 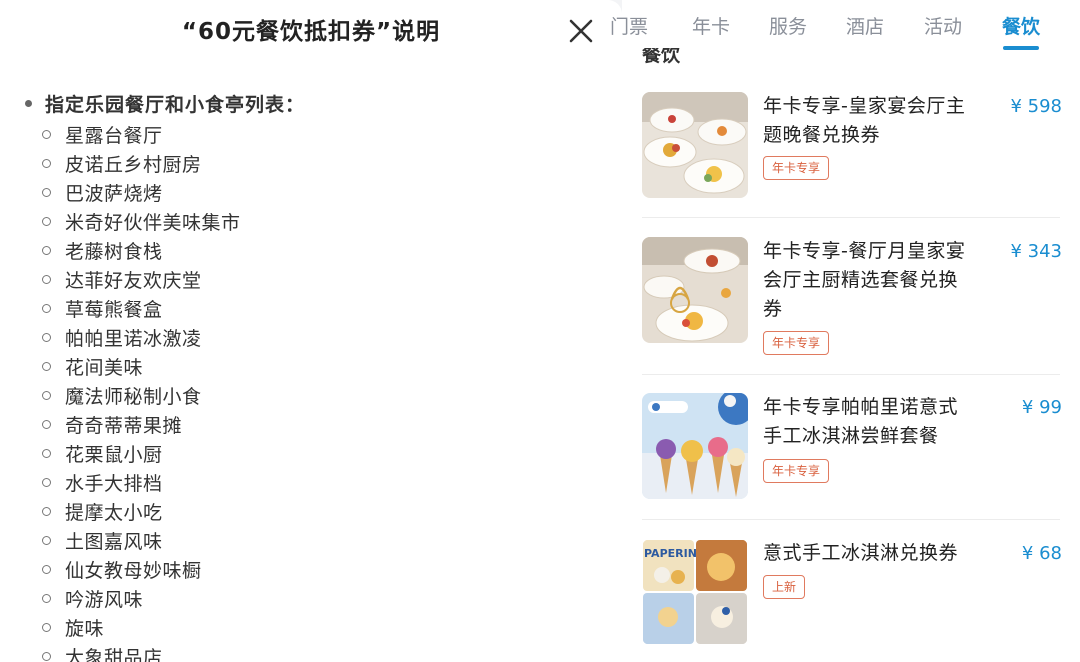 What do you see at coordinates (310, 511) in the screenshot?
I see `list-item: 提摩太小吃` at bounding box center [310, 511].